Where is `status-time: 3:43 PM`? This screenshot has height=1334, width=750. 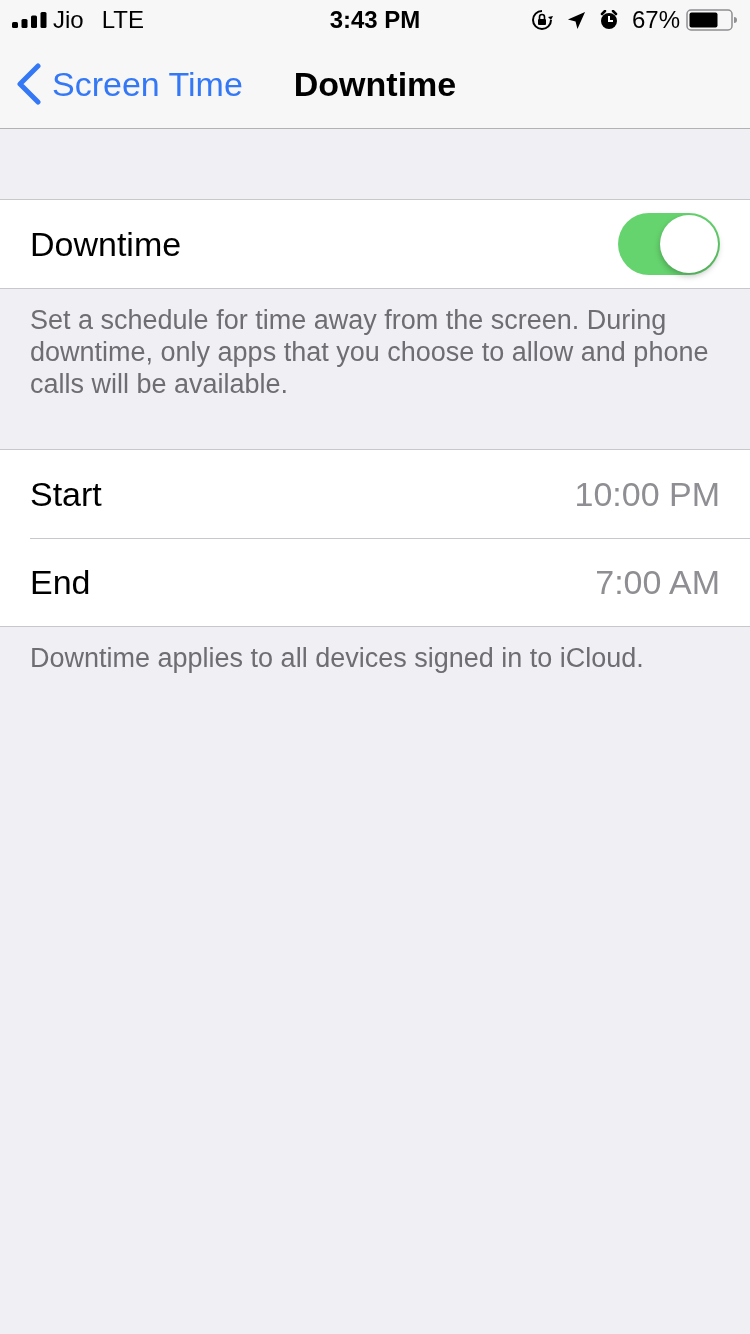 status-time: 3:43 PM is located at coordinates (375, 20).